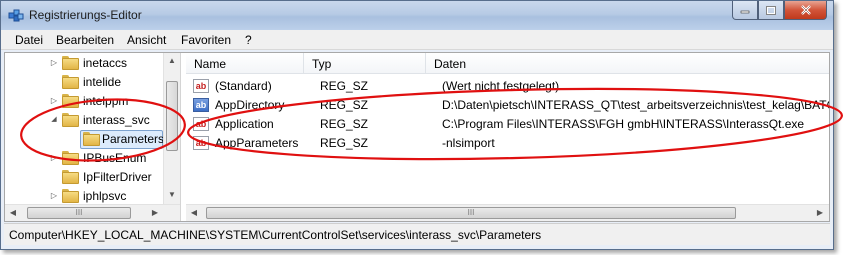 This screenshot has height=255, width=844. I want to click on menu-datei: Datei, so click(29, 40).